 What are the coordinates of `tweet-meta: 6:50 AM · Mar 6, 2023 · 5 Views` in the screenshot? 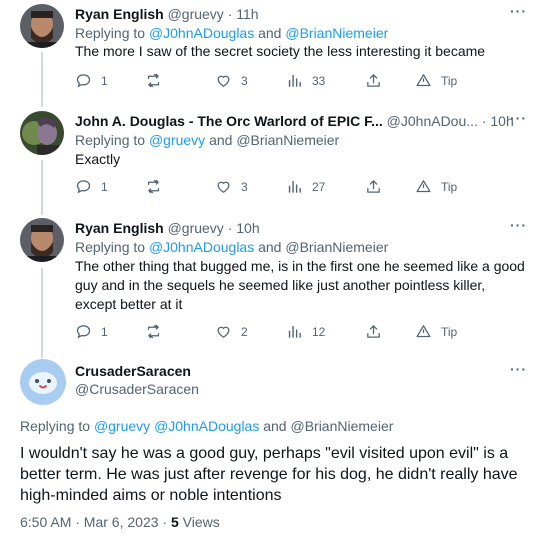 It's located at (120, 522).